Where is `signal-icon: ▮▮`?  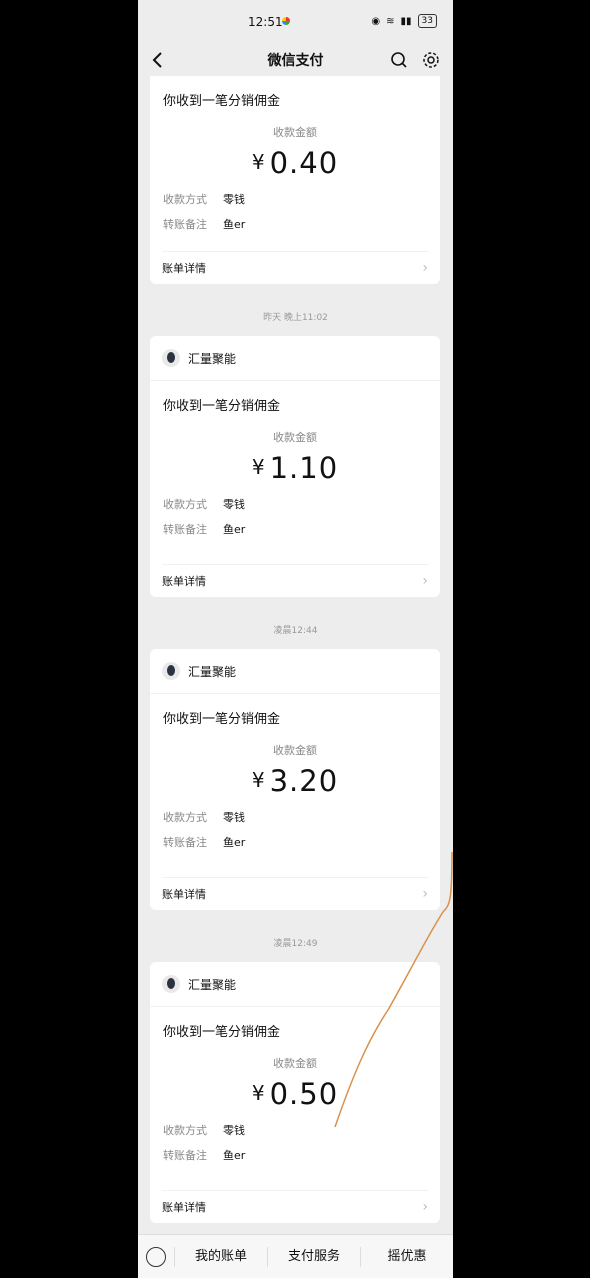
signal-icon: ▮▮ is located at coordinates (406, 21).